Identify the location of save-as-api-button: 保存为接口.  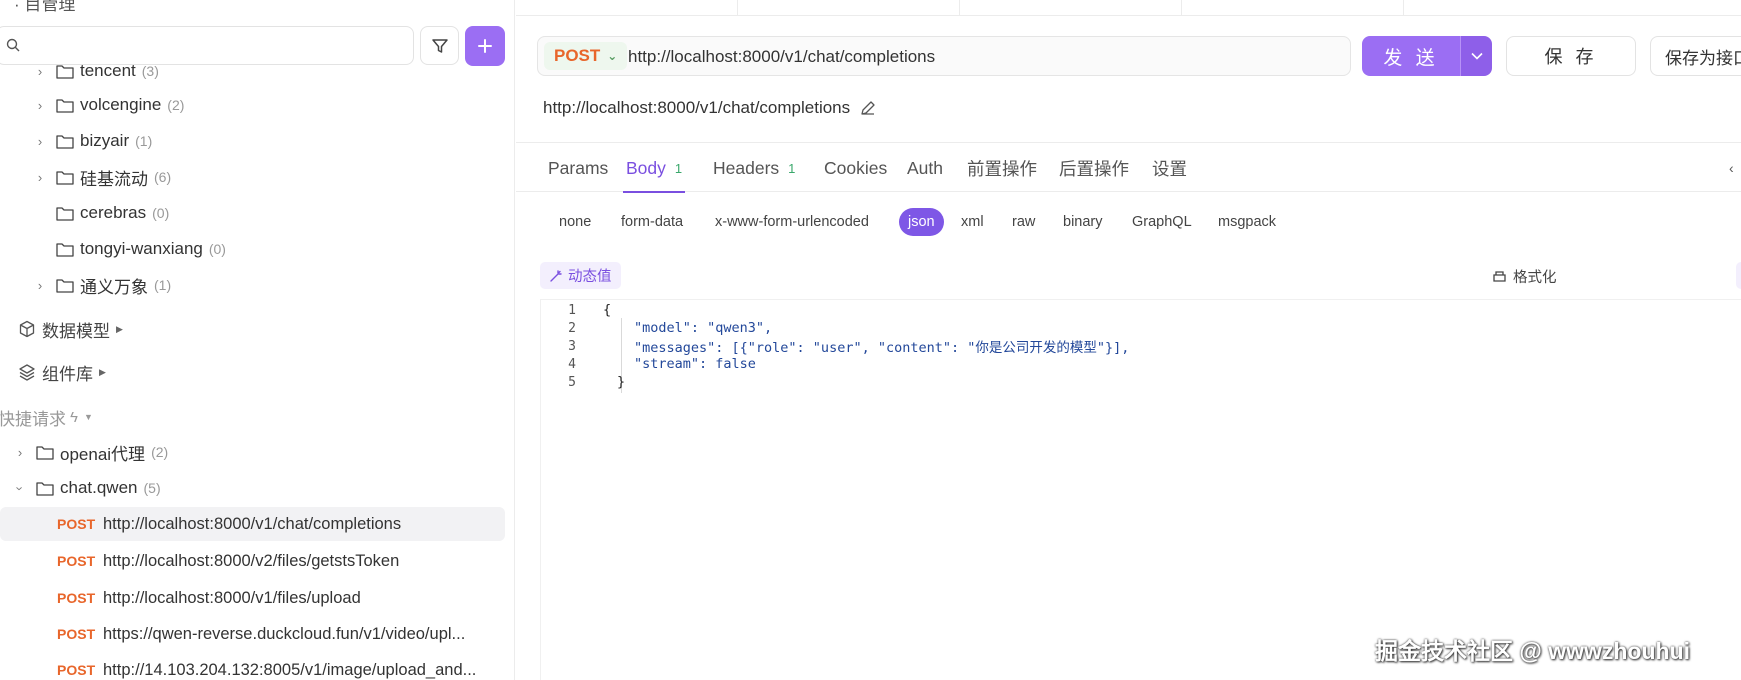
(1695, 56).